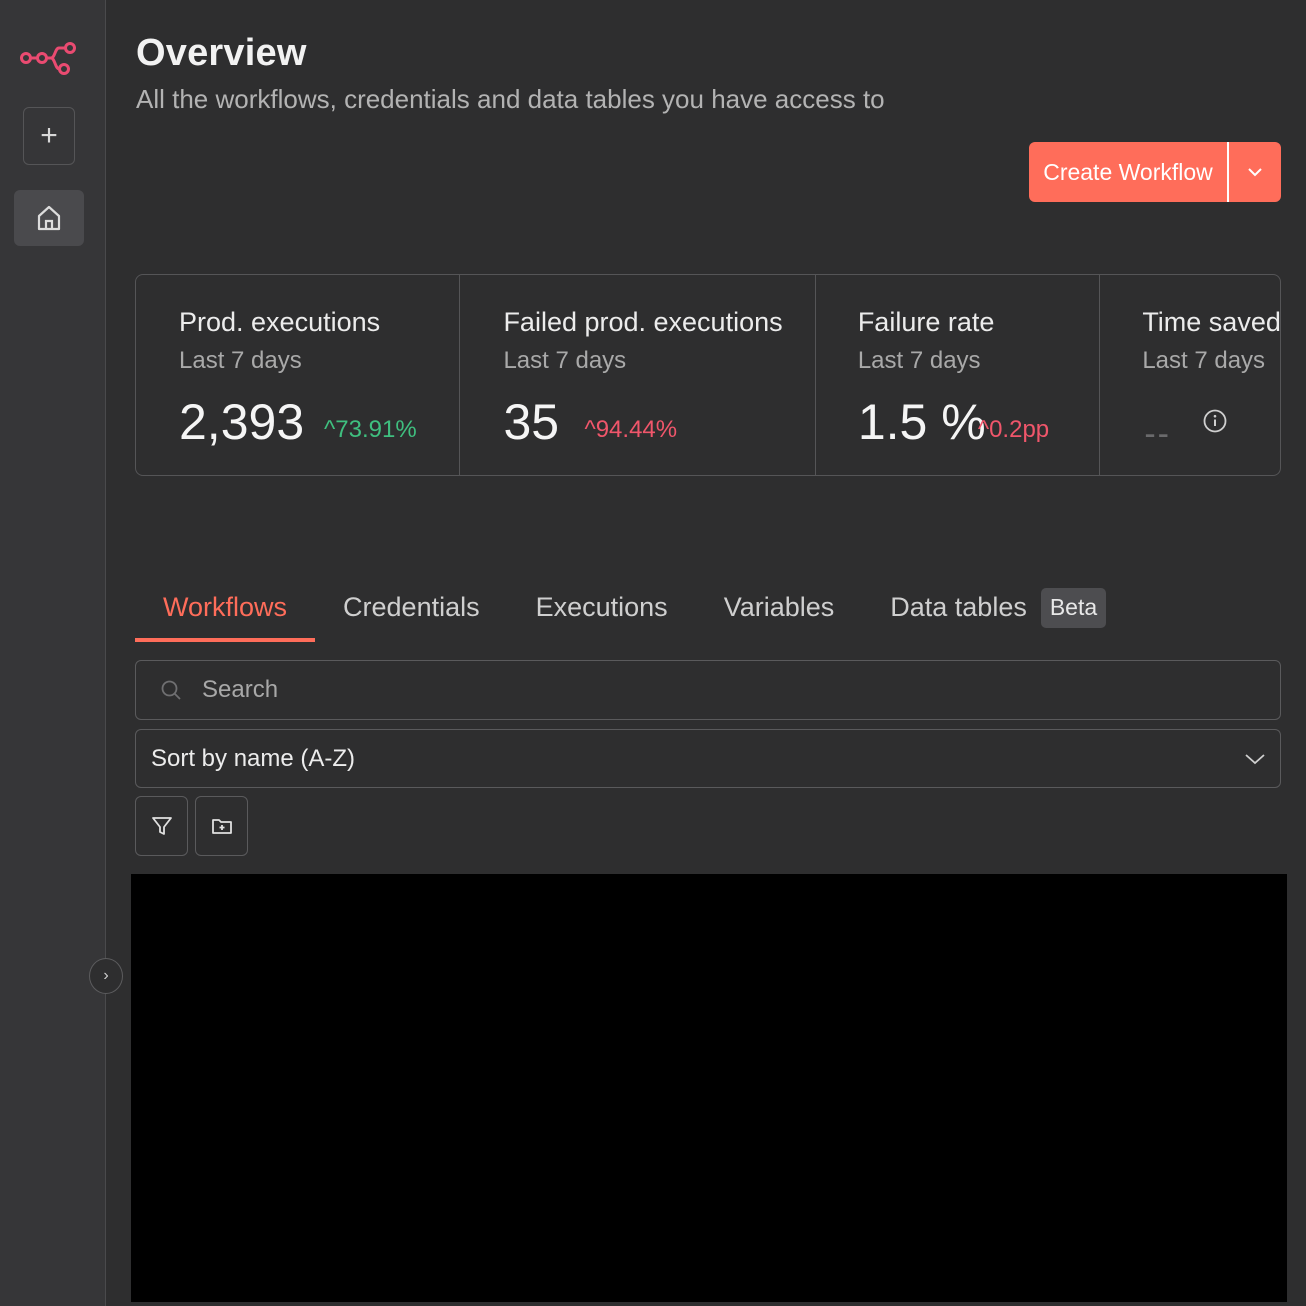 This screenshot has width=1306, height=1306. Describe the element at coordinates (1211, 322) in the screenshot. I see `stat-label: Time saved` at that location.